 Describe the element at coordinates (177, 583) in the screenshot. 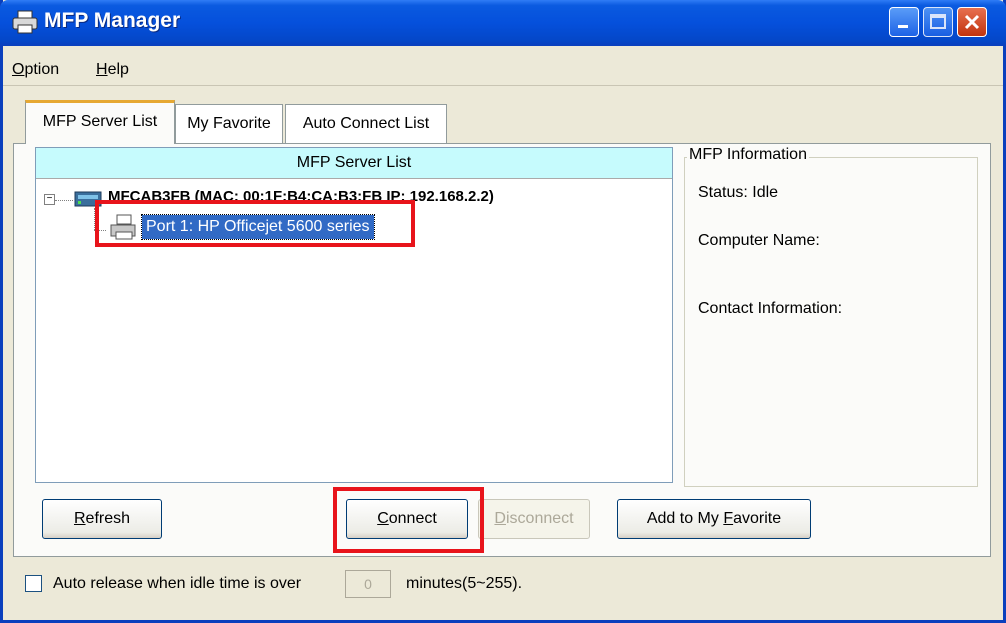

I see `auto-release-label: Auto release when idle time is over` at that location.